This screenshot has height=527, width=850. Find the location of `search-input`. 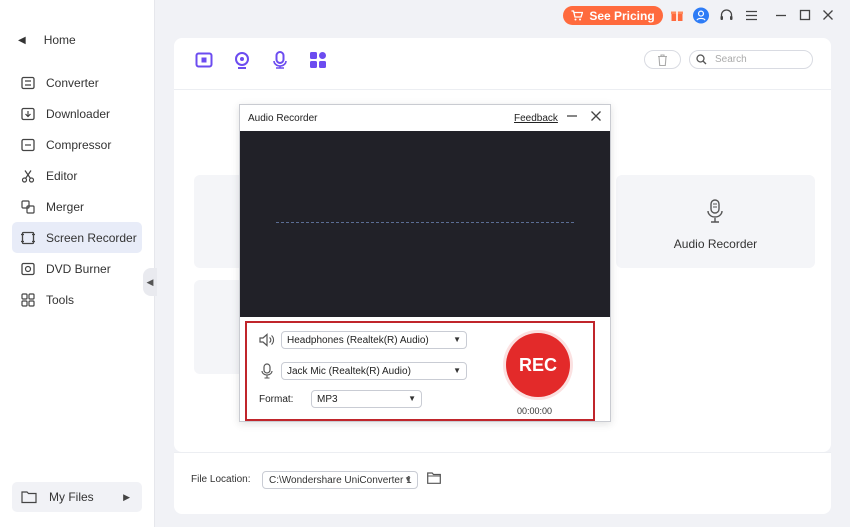

search-input is located at coordinates (760, 59).